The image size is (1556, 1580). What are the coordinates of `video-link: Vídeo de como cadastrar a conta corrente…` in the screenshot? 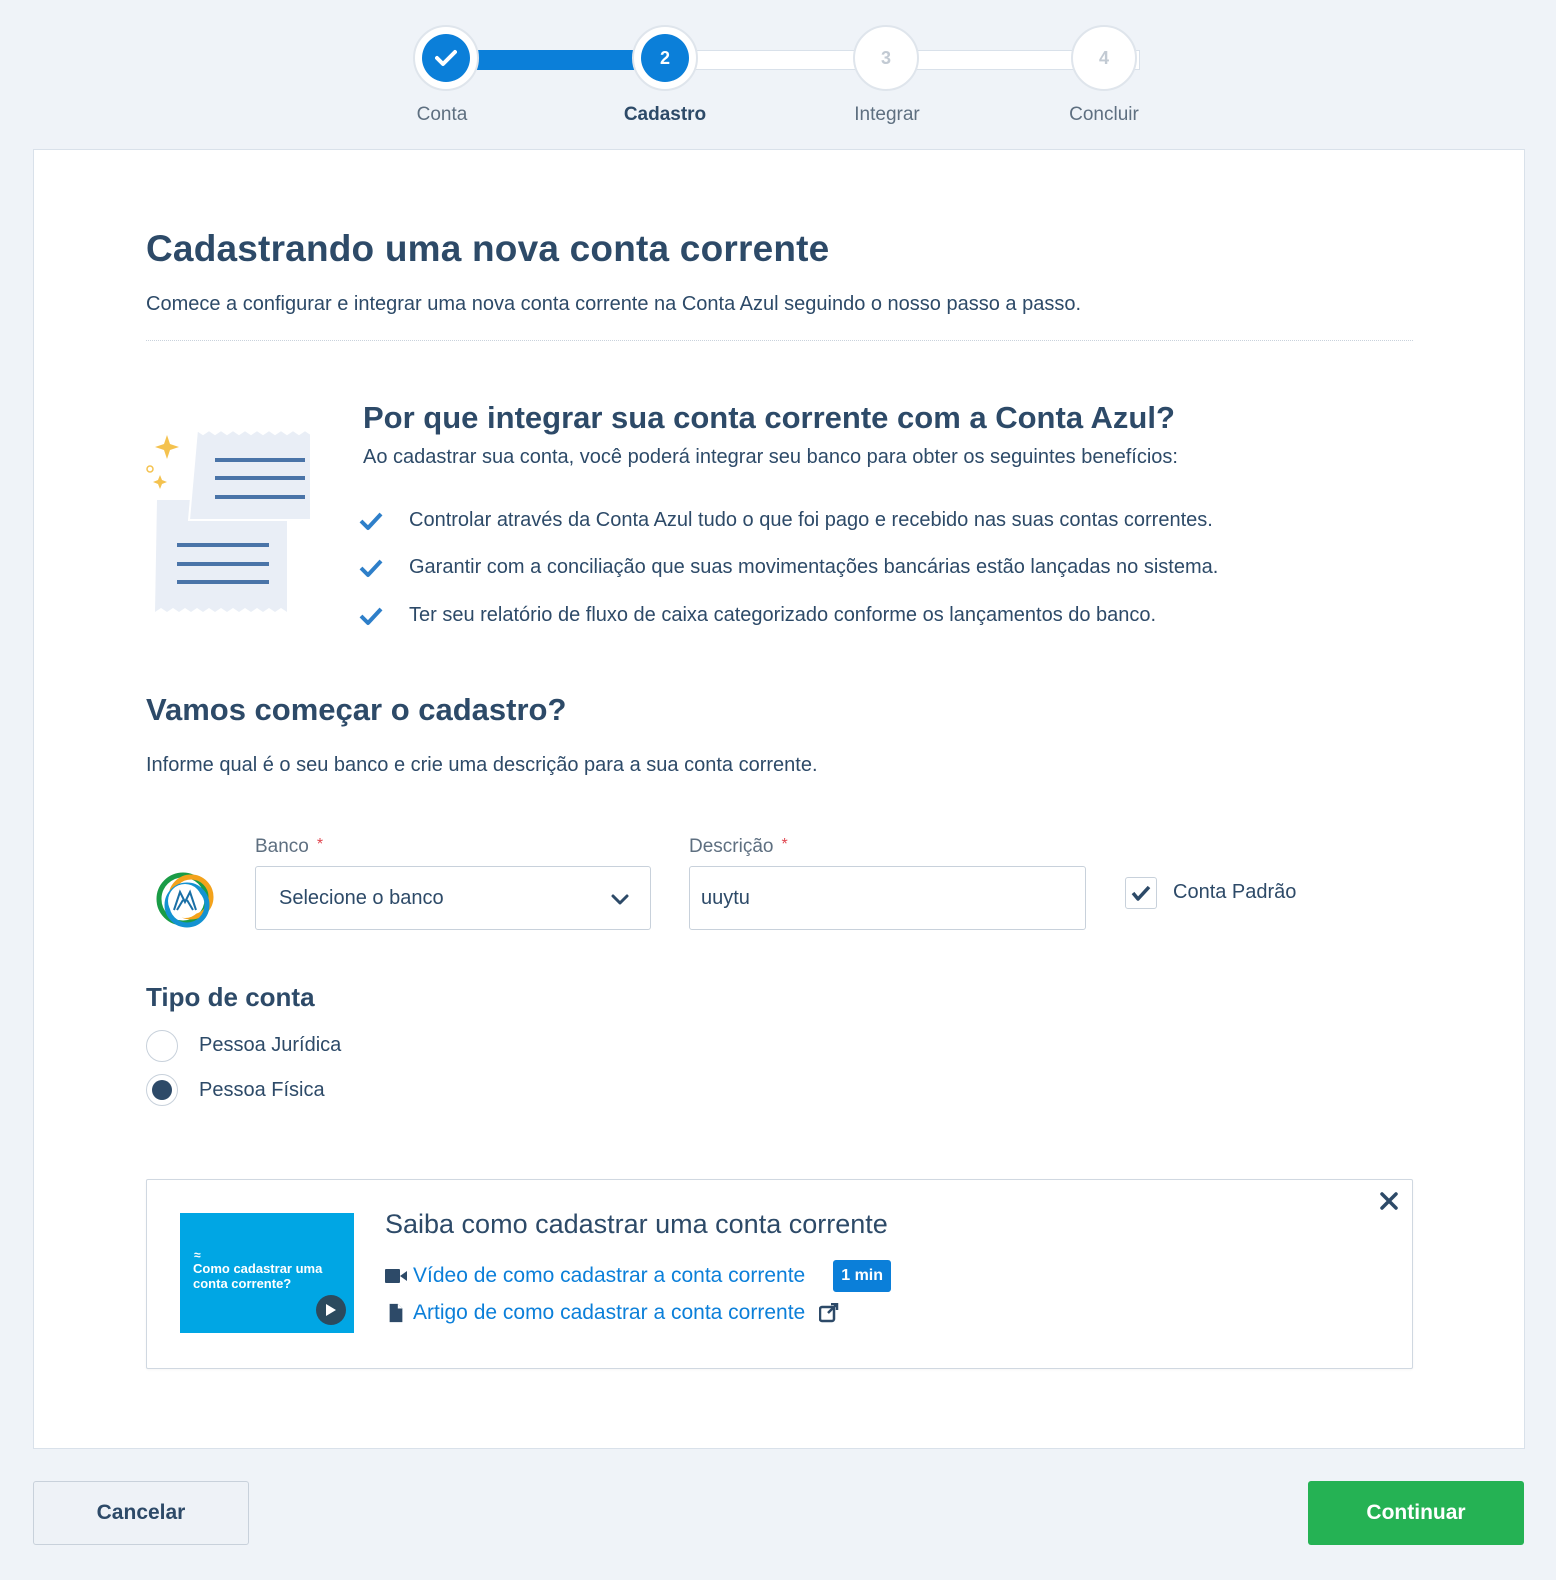 It's located at (638, 1276).